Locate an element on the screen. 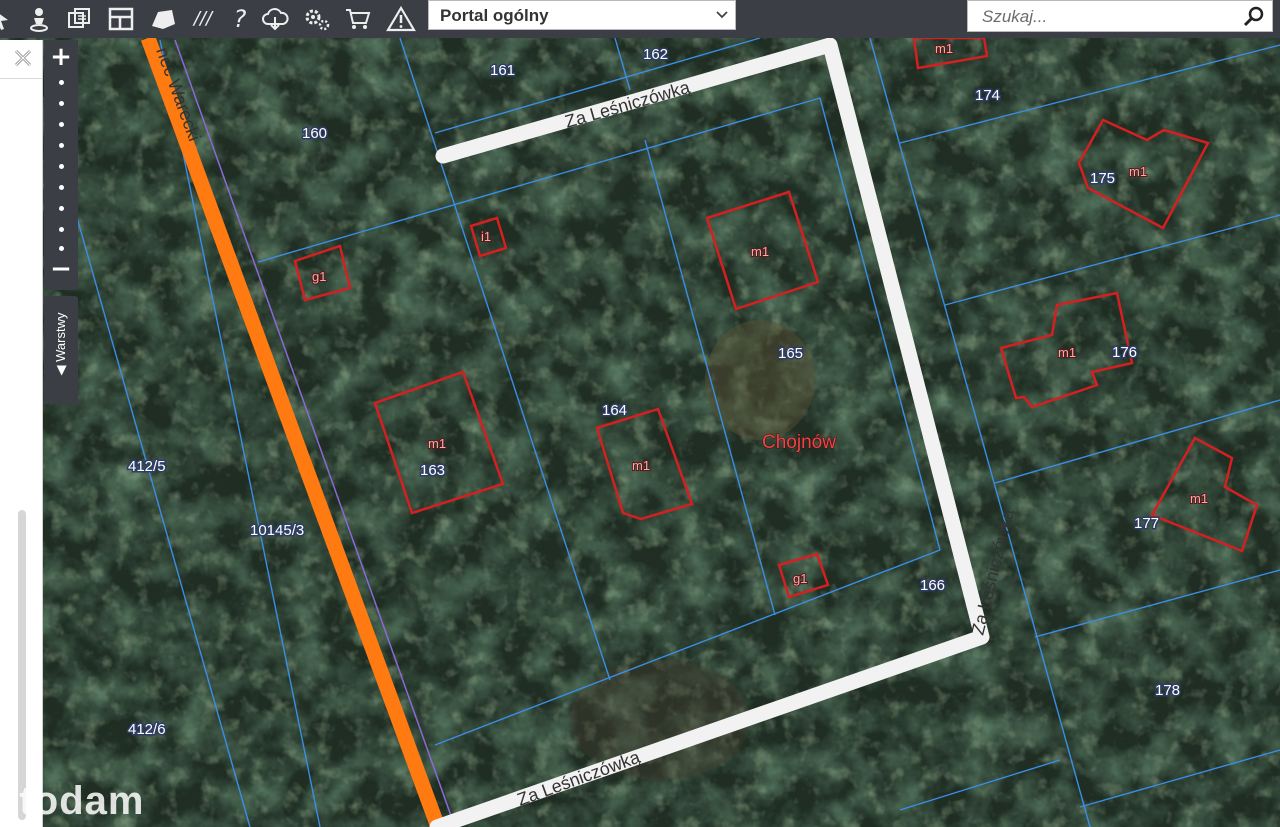 The image size is (1280, 827). search-input is located at coordinates (1106, 17).